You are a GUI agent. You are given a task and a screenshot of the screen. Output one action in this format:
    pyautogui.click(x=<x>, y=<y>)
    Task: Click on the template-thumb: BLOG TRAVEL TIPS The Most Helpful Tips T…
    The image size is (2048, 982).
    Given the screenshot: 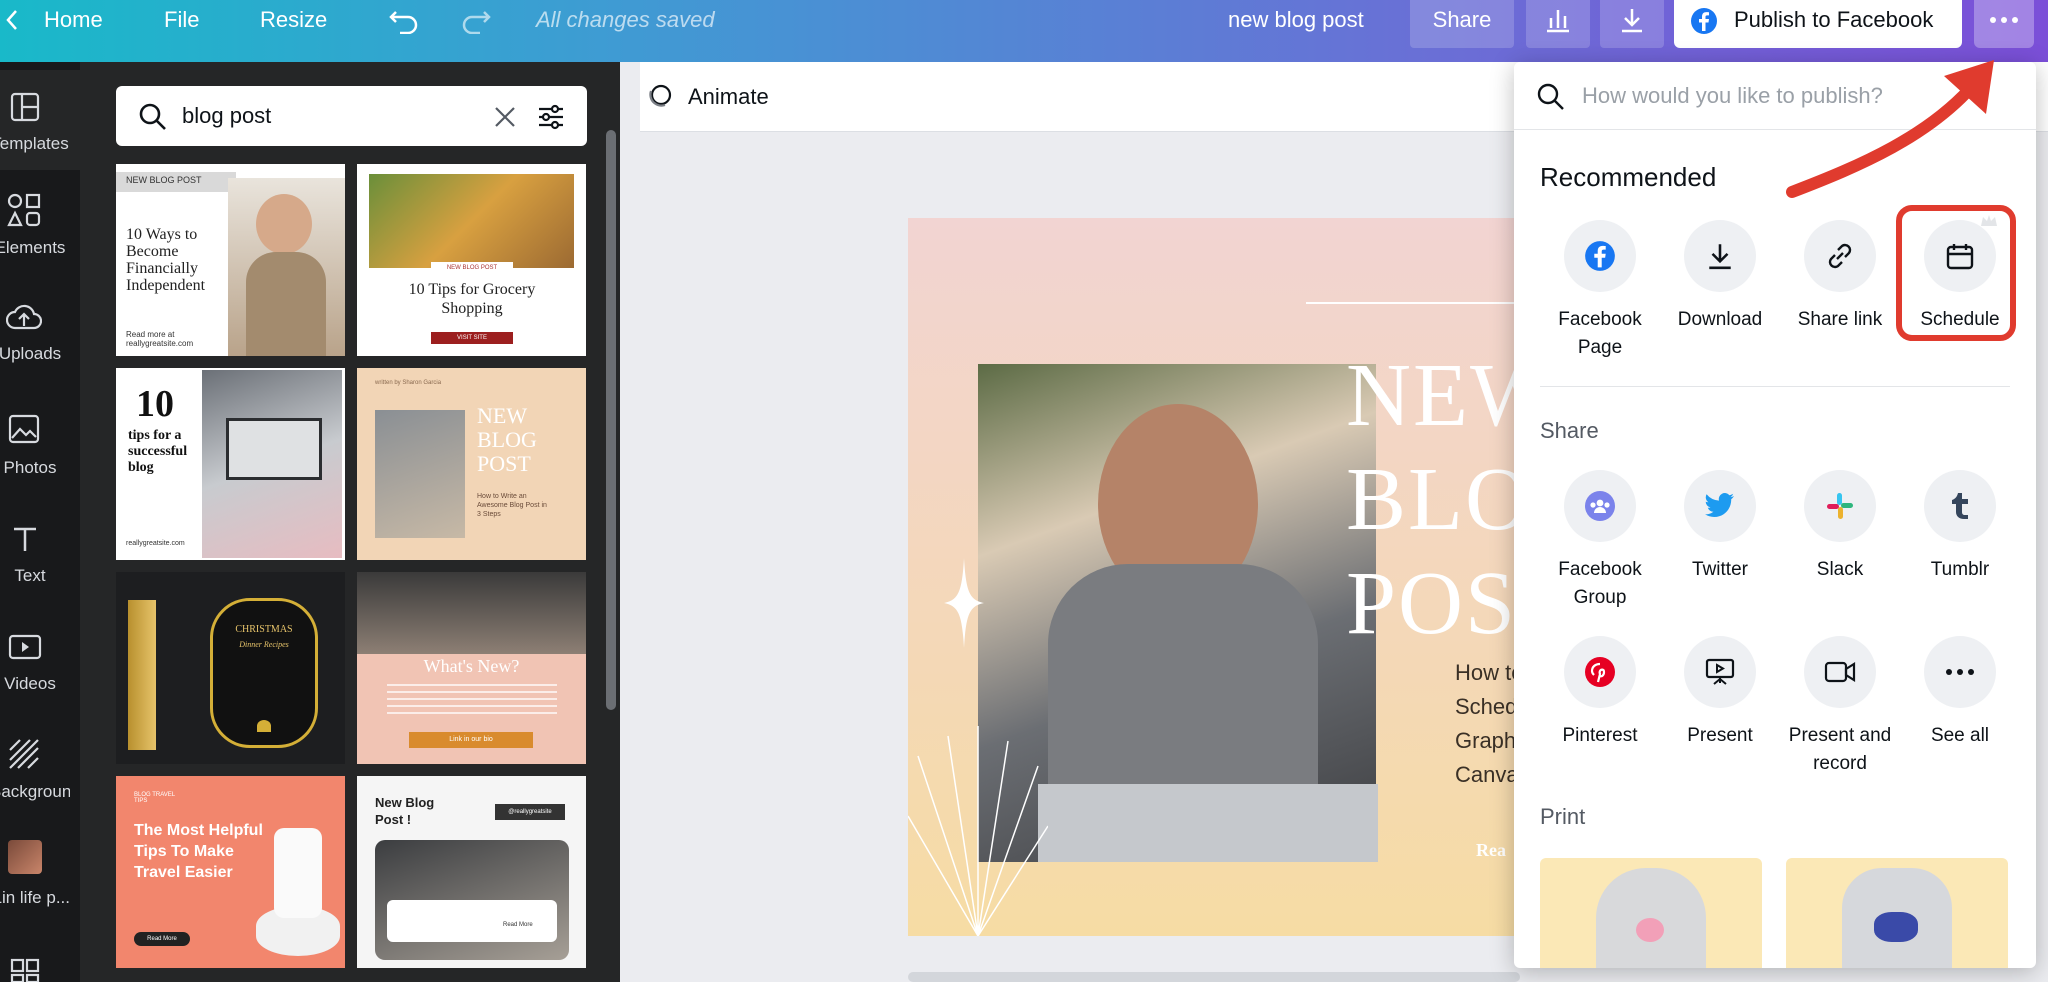 What is the action you would take?
    pyautogui.click(x=230, y=872)
    